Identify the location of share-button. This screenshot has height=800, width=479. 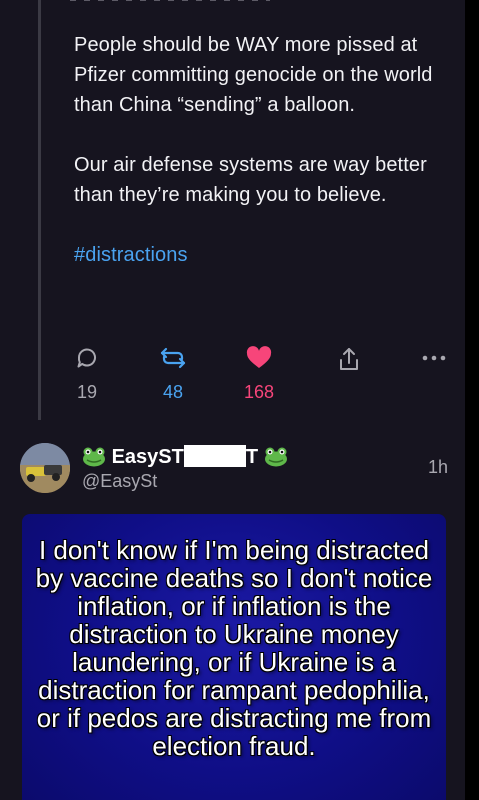
(349, 359).